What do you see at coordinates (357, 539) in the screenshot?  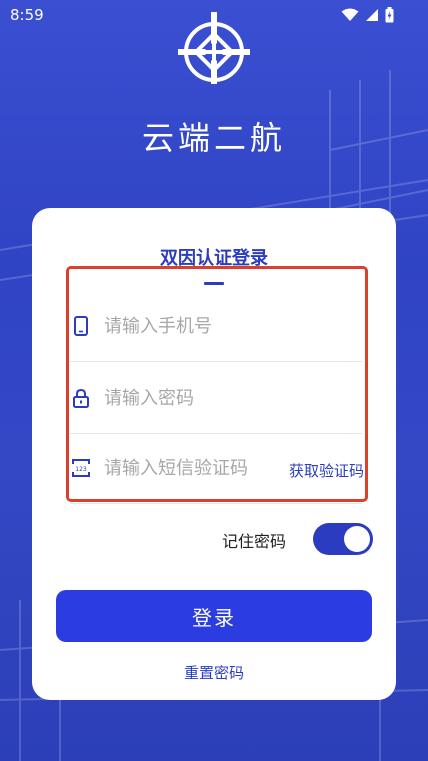 I see `toggle-knob` at bounding box center [357, 539].